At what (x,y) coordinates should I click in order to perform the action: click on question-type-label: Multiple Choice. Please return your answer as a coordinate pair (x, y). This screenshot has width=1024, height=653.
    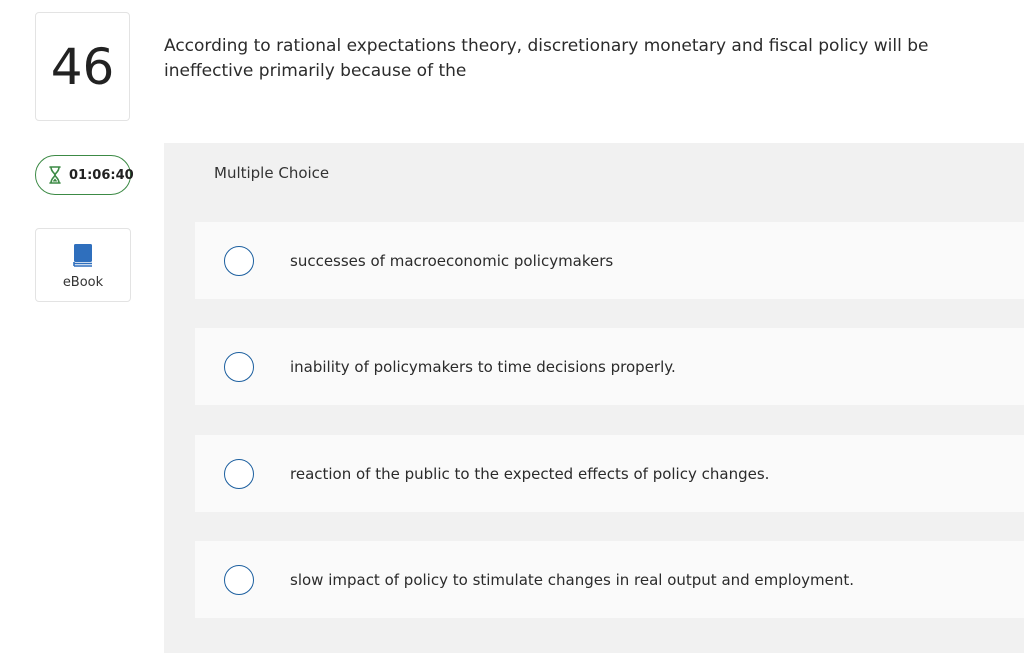
    Looking at the image, I should click on (272, 172).